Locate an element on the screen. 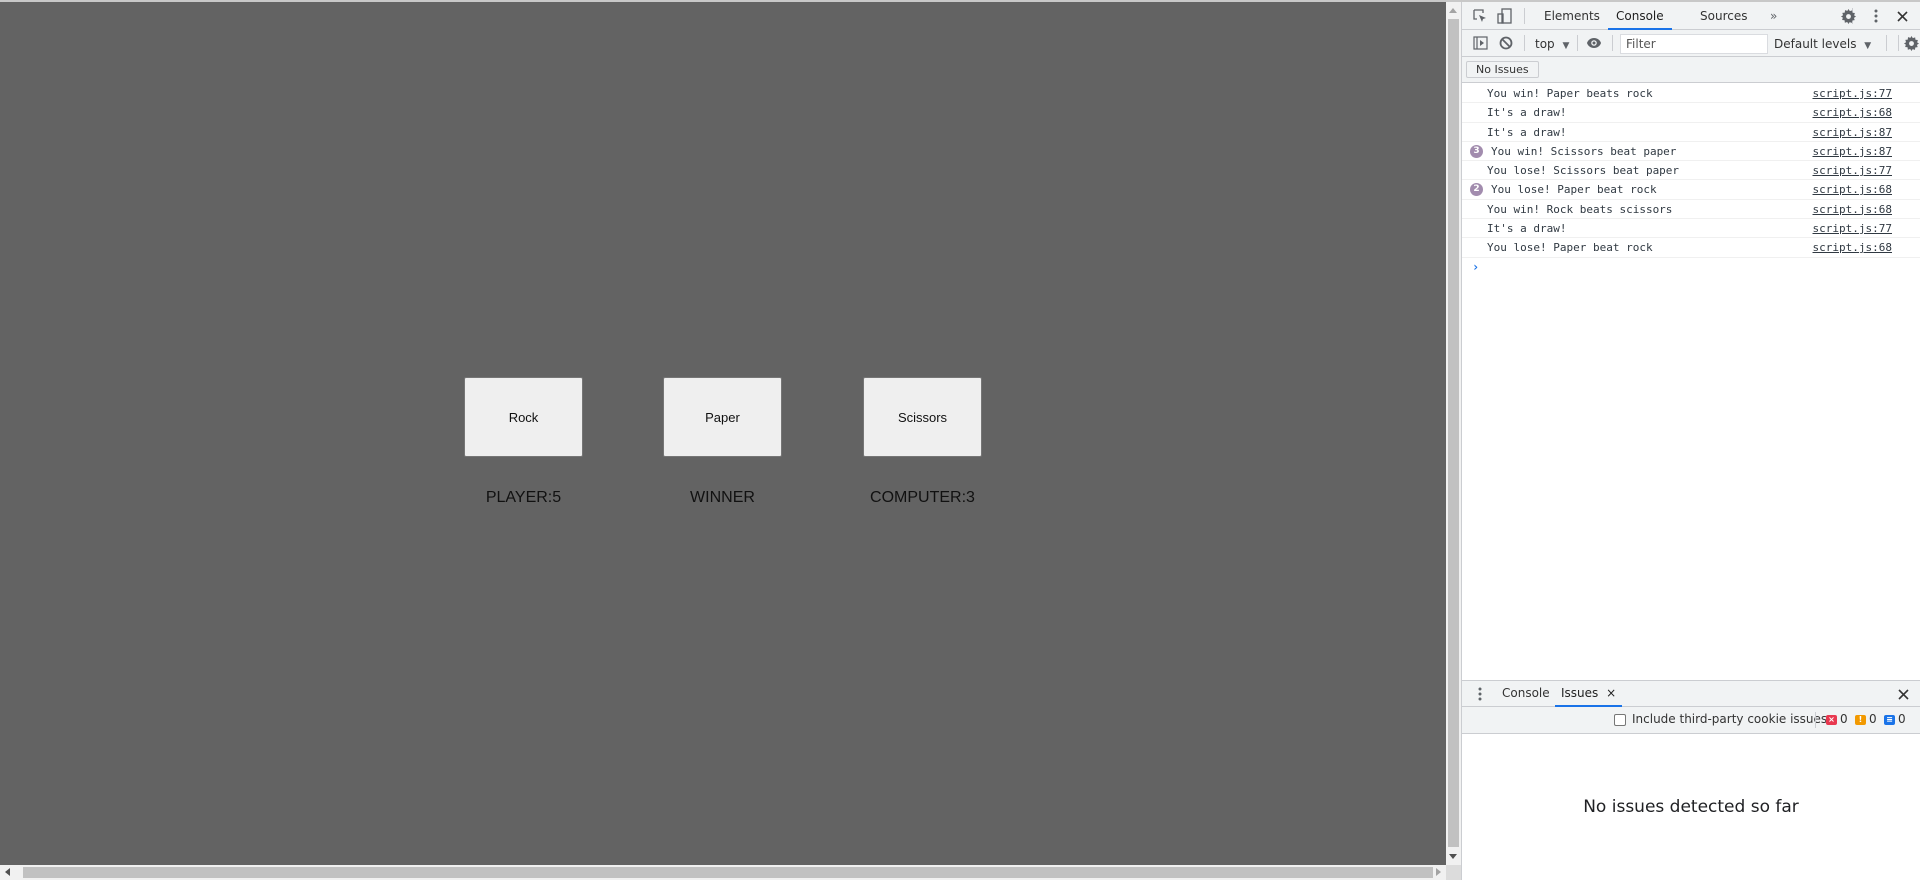  show-sidebar-icon is located at coordinates (1480, 43).